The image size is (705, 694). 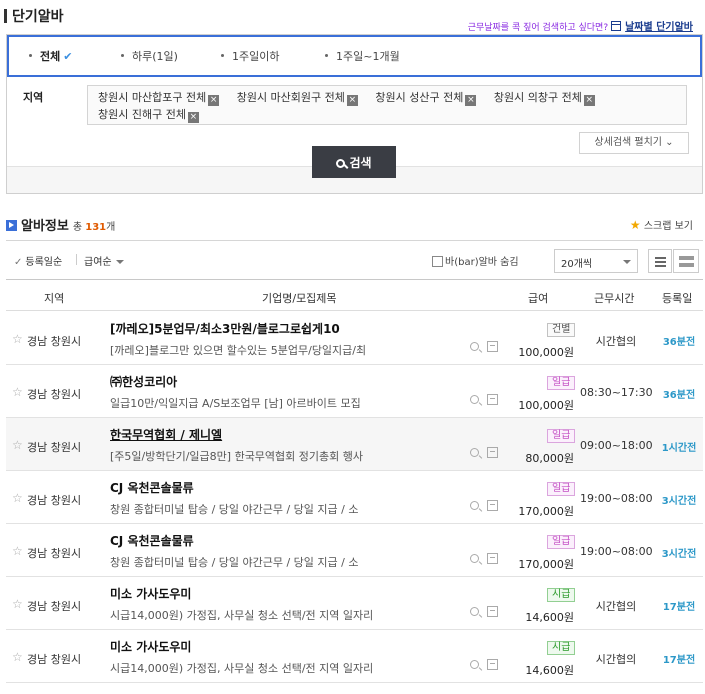 What do you see at coordinates (54, 298) in the screenshot?
I see `col-region: 지역` at bounding box center [54, 298].